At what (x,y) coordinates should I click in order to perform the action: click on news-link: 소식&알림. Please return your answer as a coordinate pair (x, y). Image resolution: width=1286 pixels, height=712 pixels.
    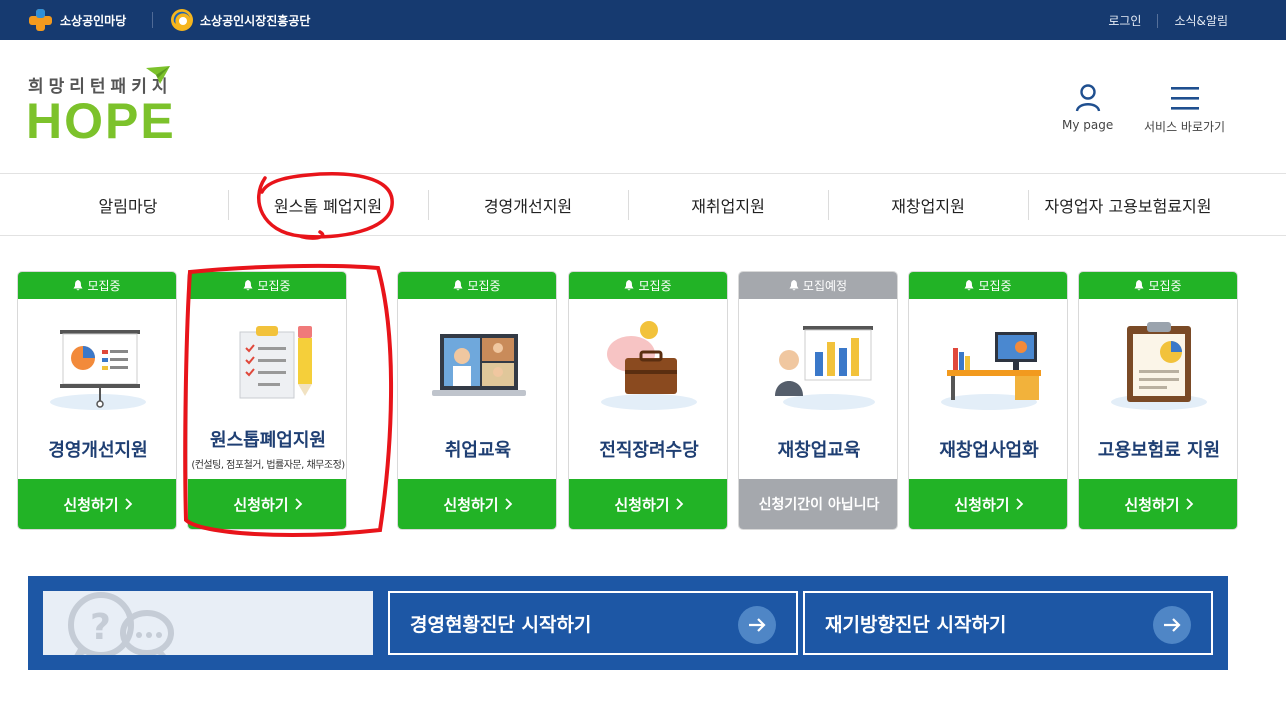
    Looking at the image, I should click on (1201, 20).